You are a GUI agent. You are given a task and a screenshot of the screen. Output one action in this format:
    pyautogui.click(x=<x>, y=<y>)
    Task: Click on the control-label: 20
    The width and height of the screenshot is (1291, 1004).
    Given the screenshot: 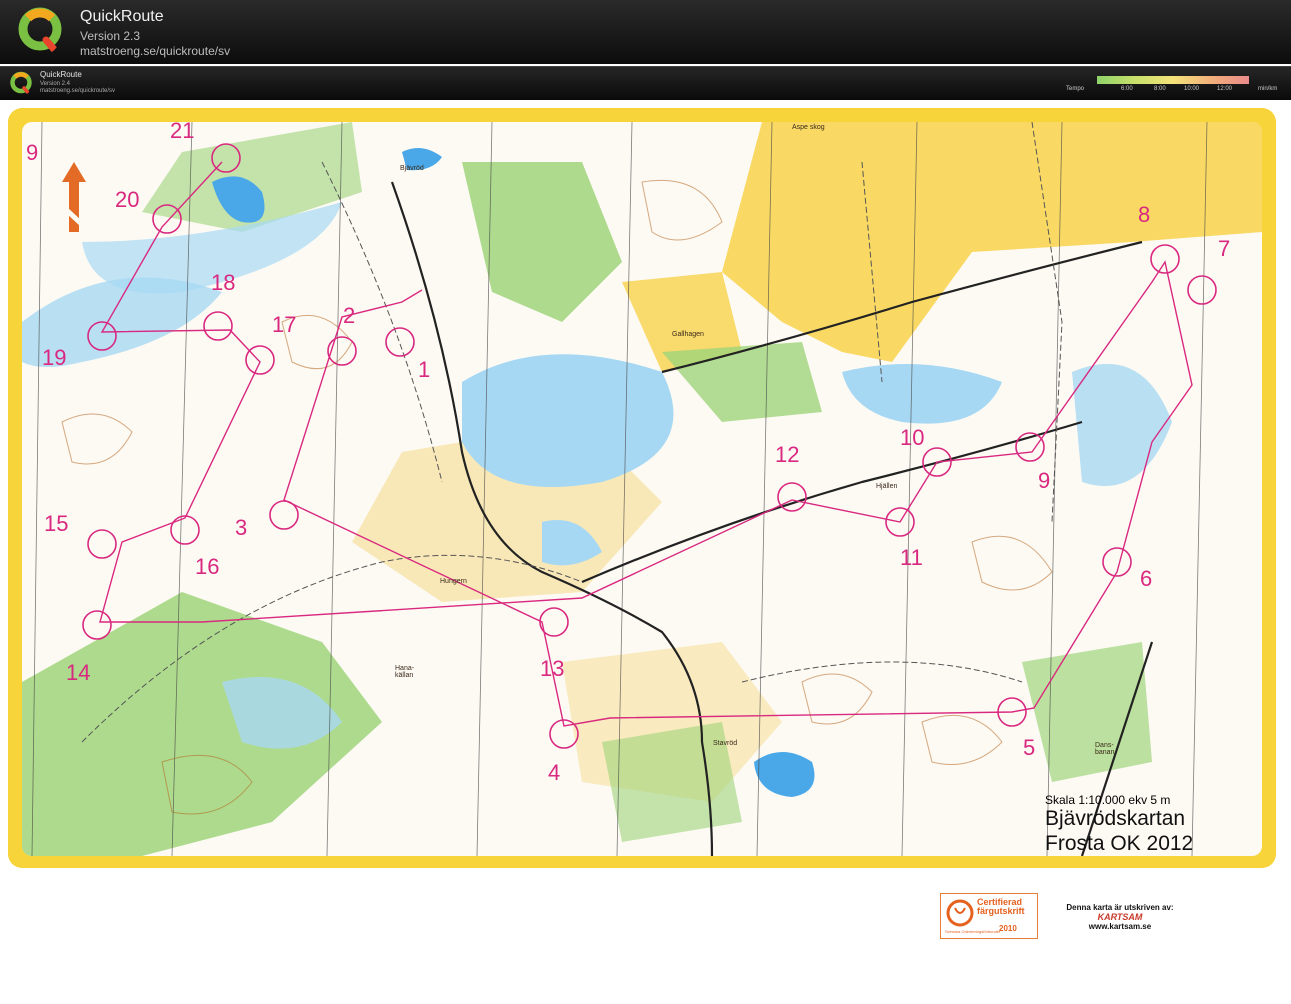 What is the action you would take?
    pyautogui.click(x=127, y=199)
    